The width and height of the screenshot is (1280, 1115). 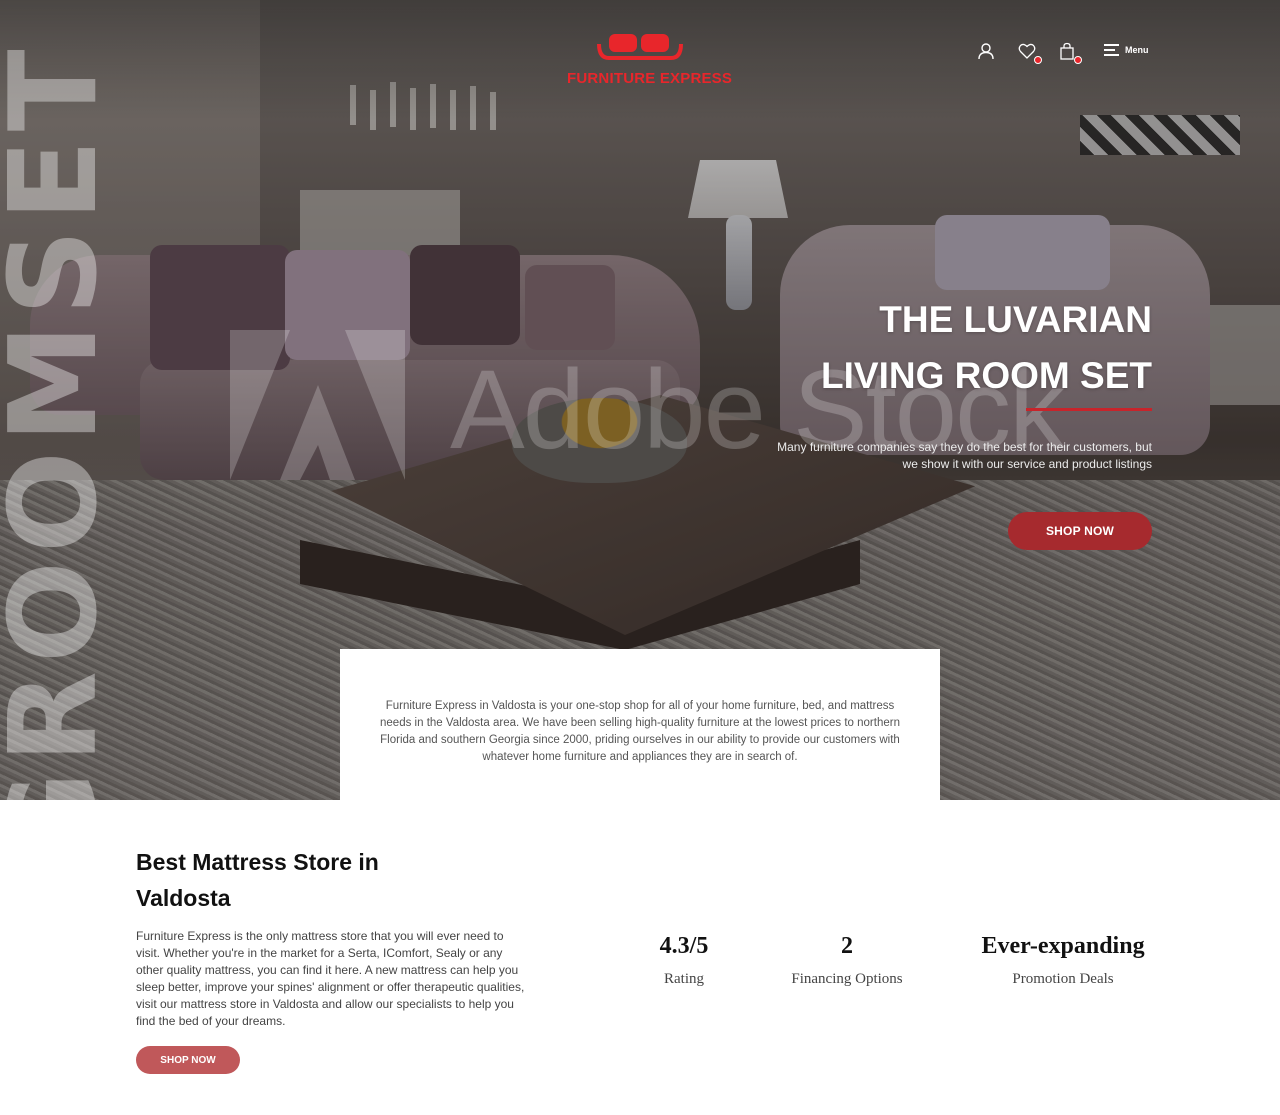 I want to click on wishlist-heart-icon, so click(x=1027, y=51).